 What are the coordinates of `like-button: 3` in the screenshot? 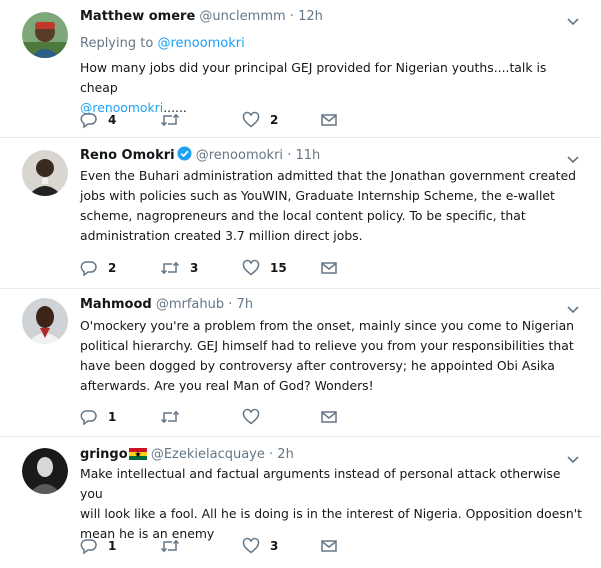 It's located at (260, 546).